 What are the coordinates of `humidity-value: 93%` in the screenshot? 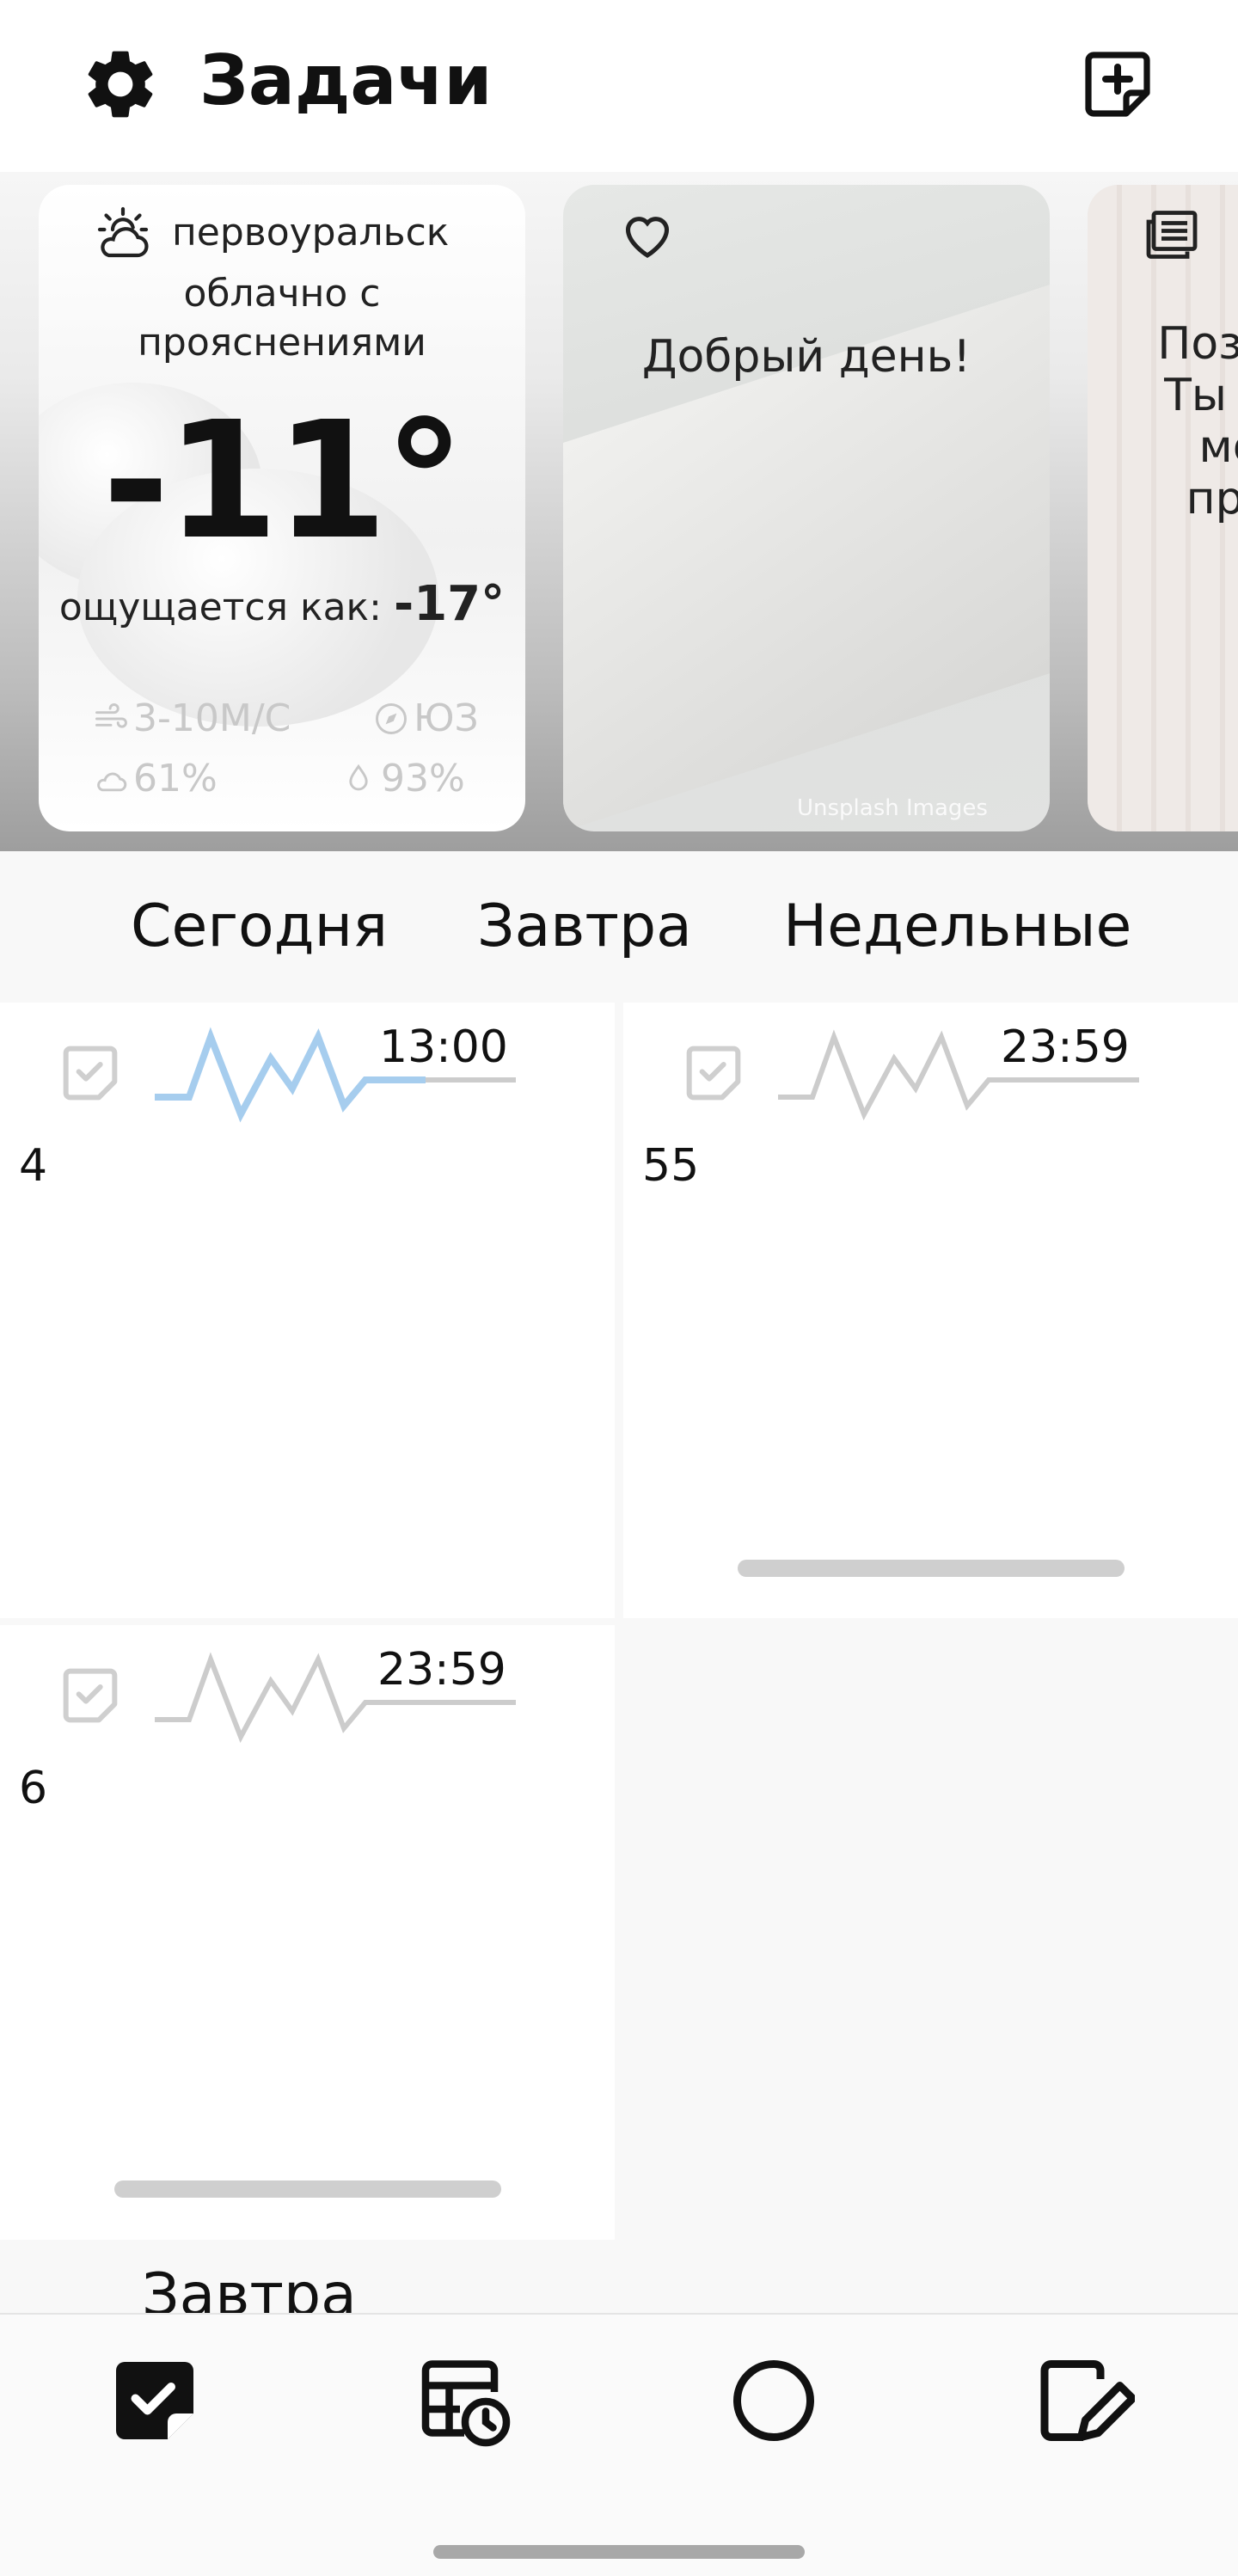 It's located at (423, 778).